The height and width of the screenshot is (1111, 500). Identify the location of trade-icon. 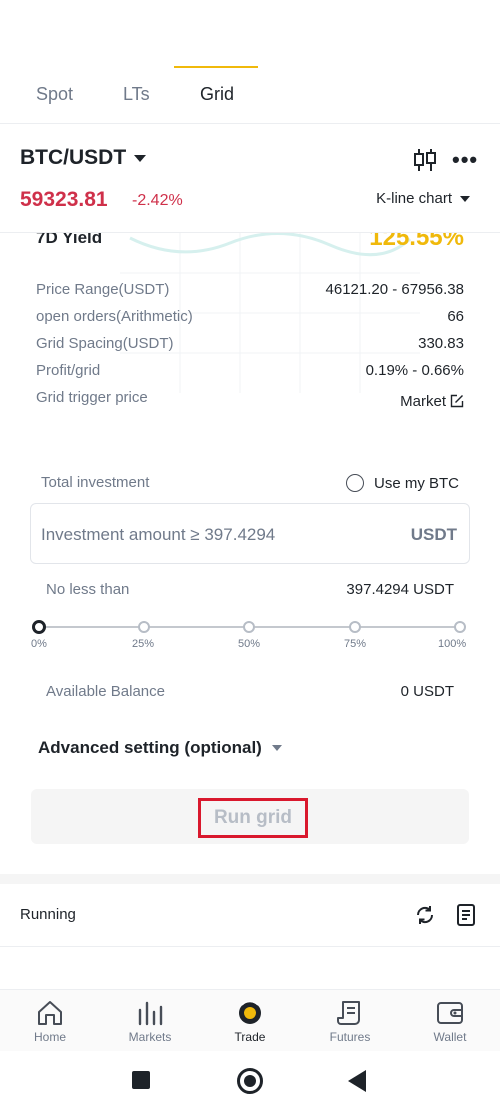
(250, 1012).